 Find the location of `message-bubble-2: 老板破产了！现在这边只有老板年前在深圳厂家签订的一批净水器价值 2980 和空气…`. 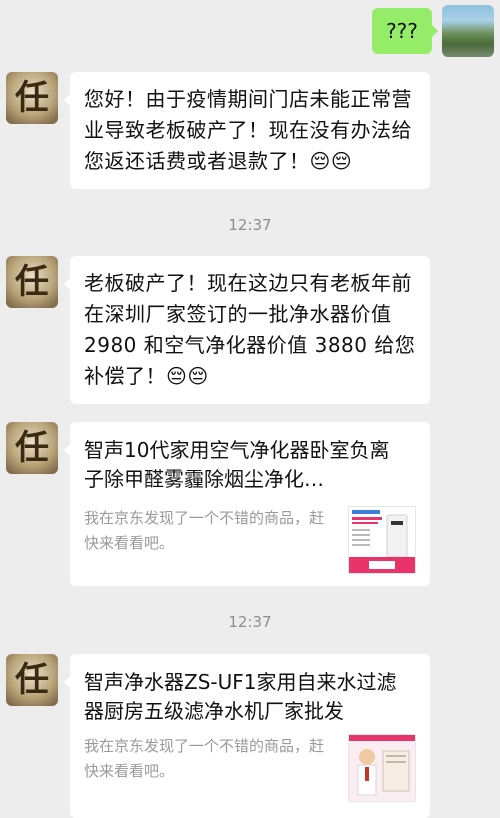

message-bubble-2: 老板破产了！现在这边只有老板年前在深圳厂家签订的一批净水器价值 2980 和空气… is located at coordinates (247, 330).